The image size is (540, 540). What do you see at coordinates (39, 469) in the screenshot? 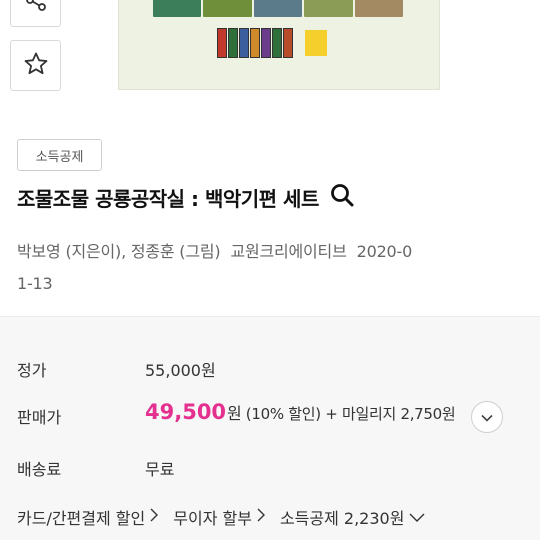
I see `shipping-label: 배송료` at bounding box center [39, 469].